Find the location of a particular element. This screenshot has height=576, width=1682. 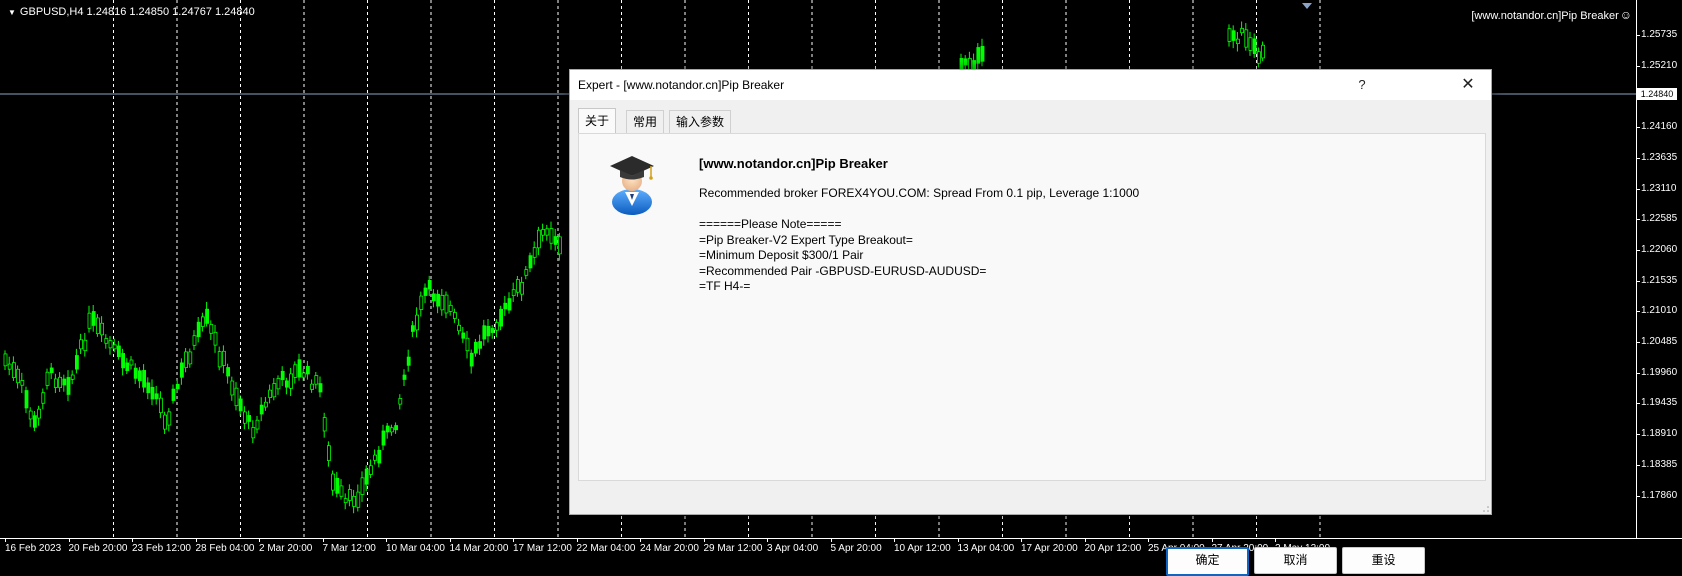

price-tick-label: 1.23110 is located at coordinates (1656, 188).